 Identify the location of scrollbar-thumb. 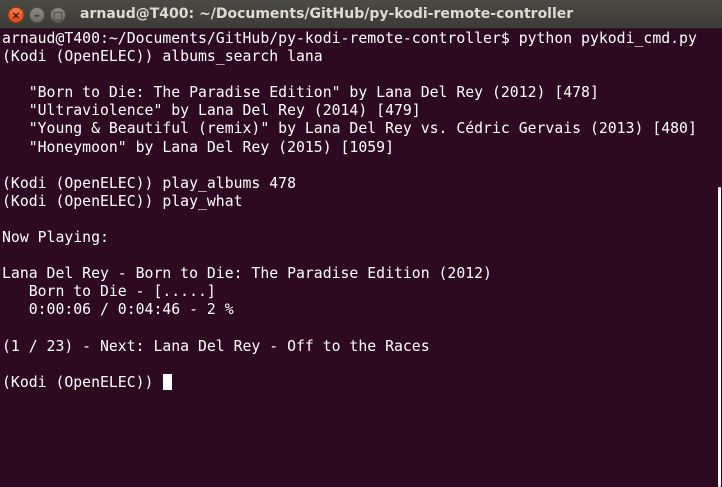
(719, 337).